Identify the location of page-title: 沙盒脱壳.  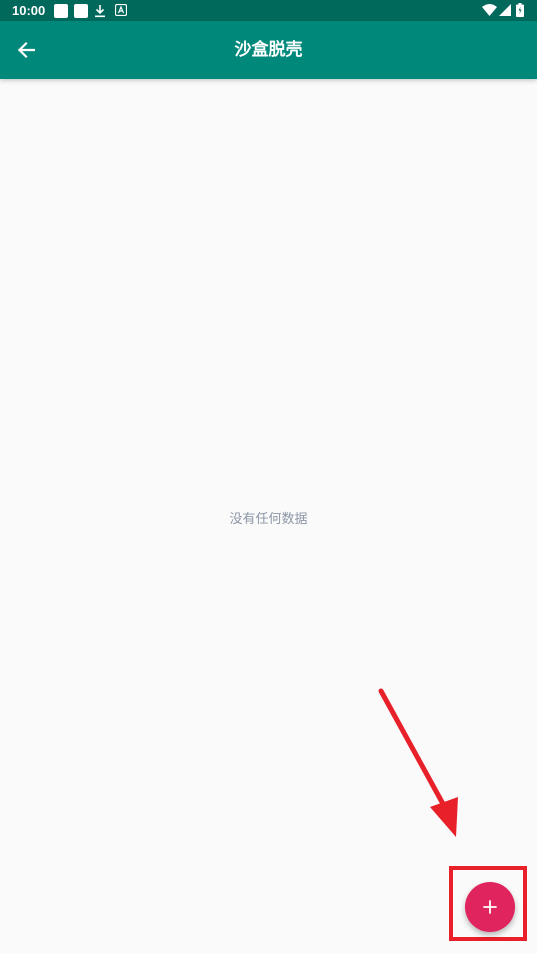
(268, 50).